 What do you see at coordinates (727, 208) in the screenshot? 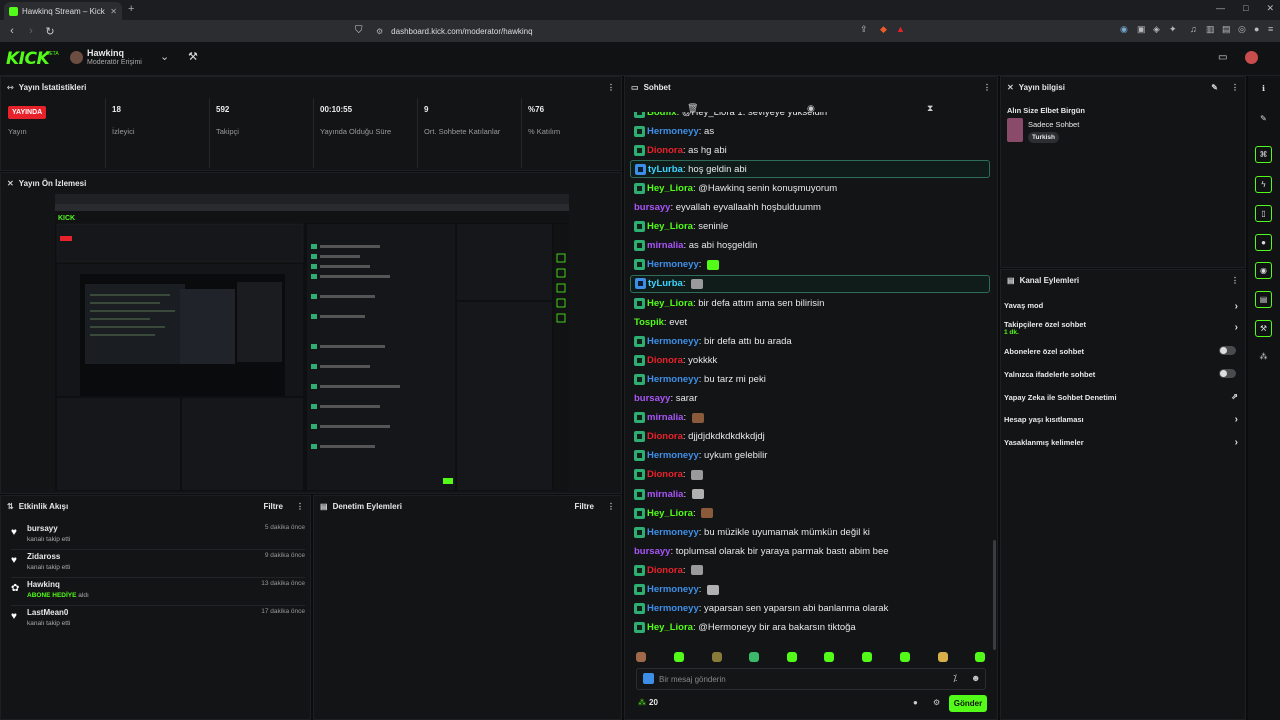
I see `chat-message: bursayy: eyvallah eyvallaahh hoşbulduumm` at bounding box center [727, 208].